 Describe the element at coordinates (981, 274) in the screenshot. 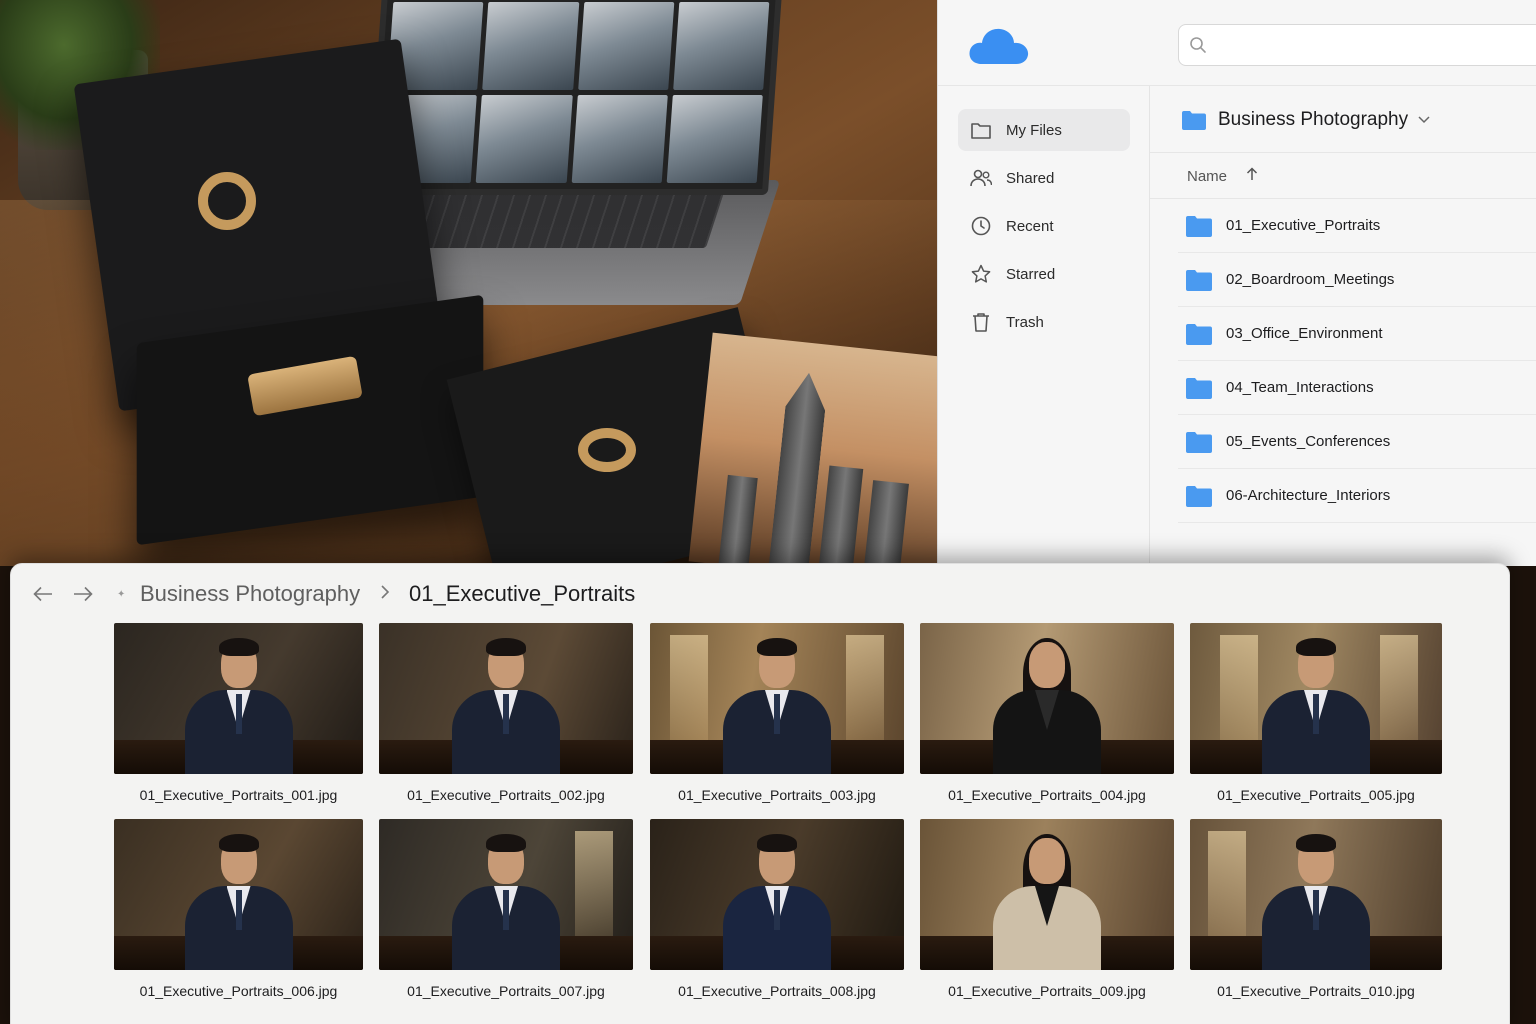

I see `star-icon` at that location.